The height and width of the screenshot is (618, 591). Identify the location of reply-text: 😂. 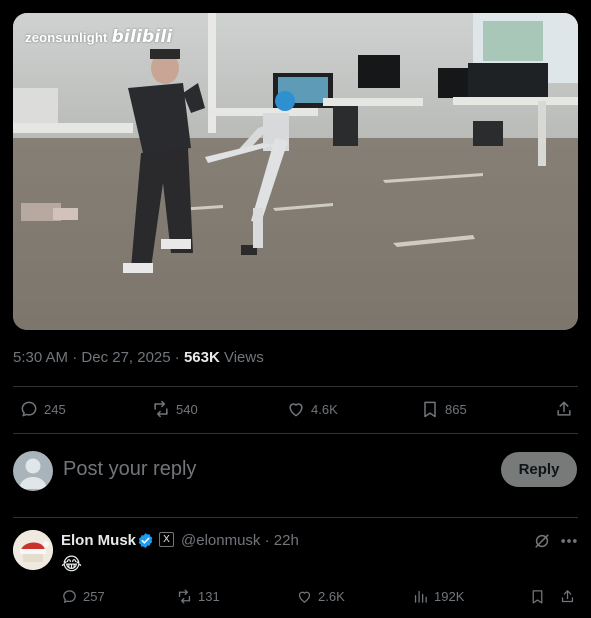
(72, 564).